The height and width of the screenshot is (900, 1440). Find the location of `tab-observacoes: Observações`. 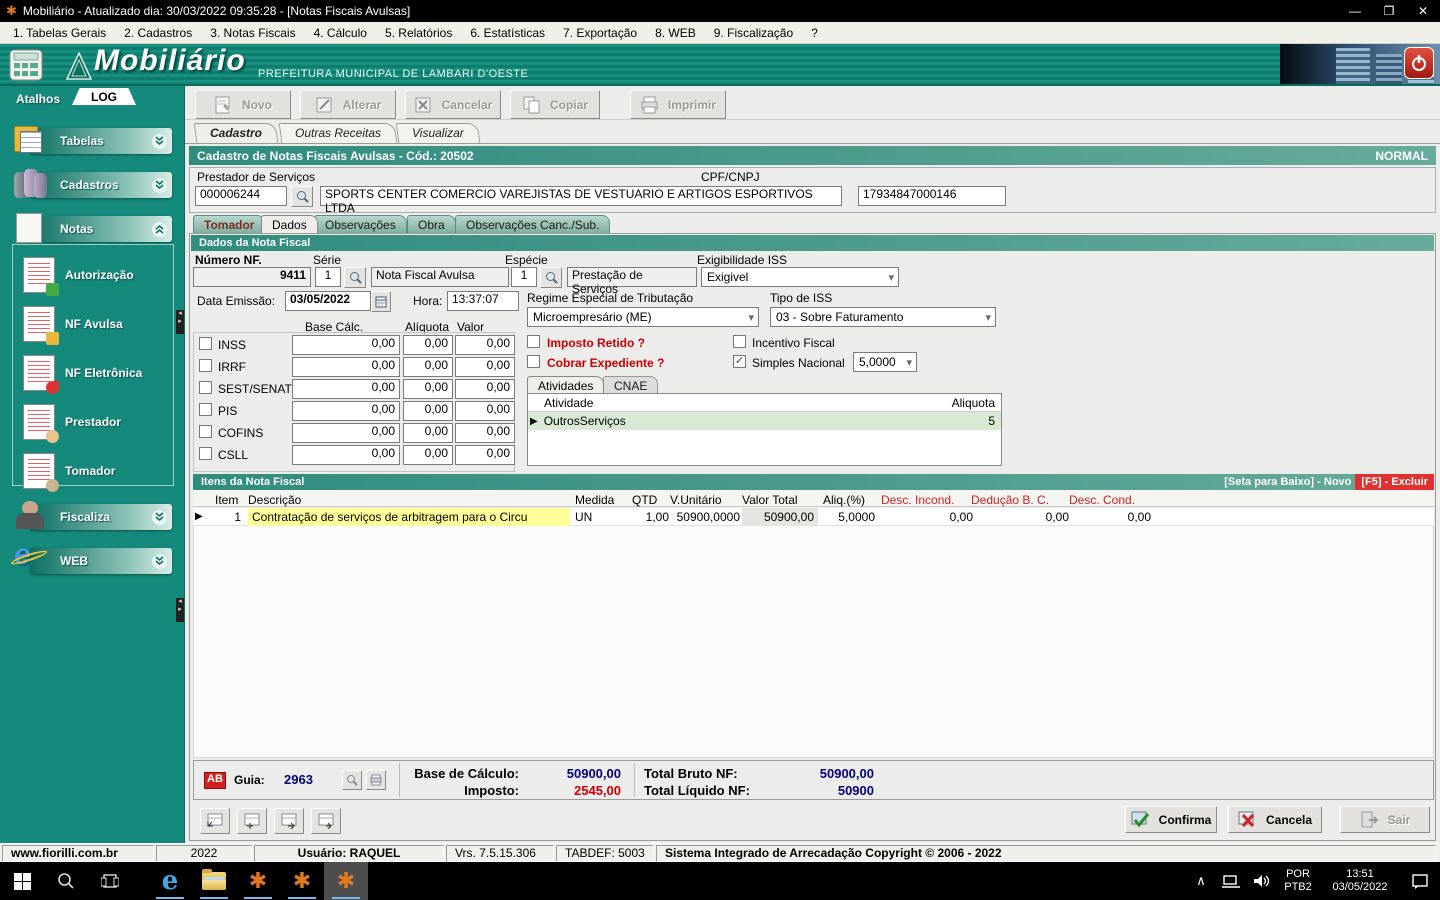

tab-observacoes: Observações is located at coordinates (360, 224).